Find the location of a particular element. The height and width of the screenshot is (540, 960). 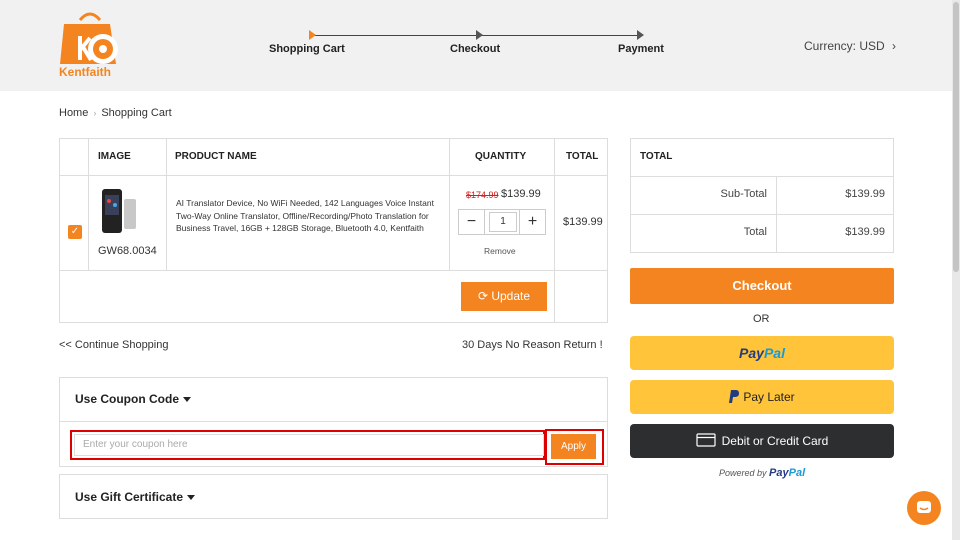

col-header-product: PRODUCT NAME is located at coordinates (216, 156).